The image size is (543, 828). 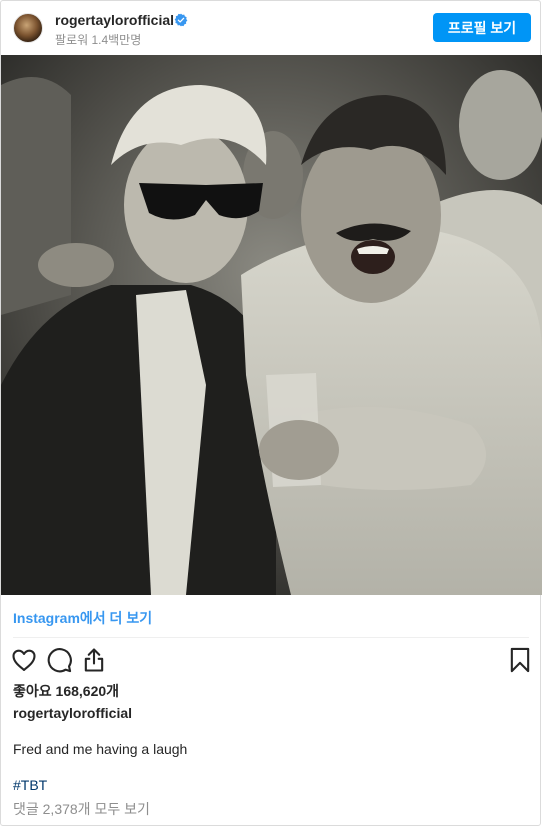 I want to click on caption-username: rogertaylorofficial, so click(x=72, y=713).